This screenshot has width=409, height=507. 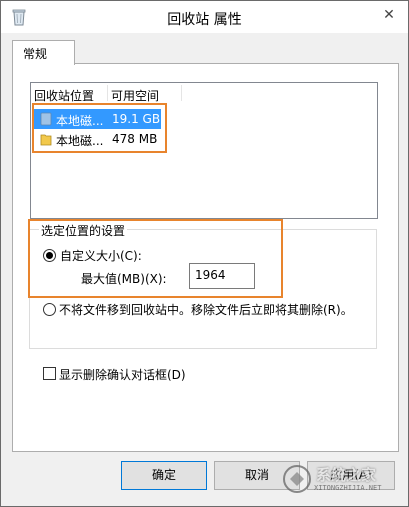 I want to click on tab-general: 常规, so click(x=43, y=52).